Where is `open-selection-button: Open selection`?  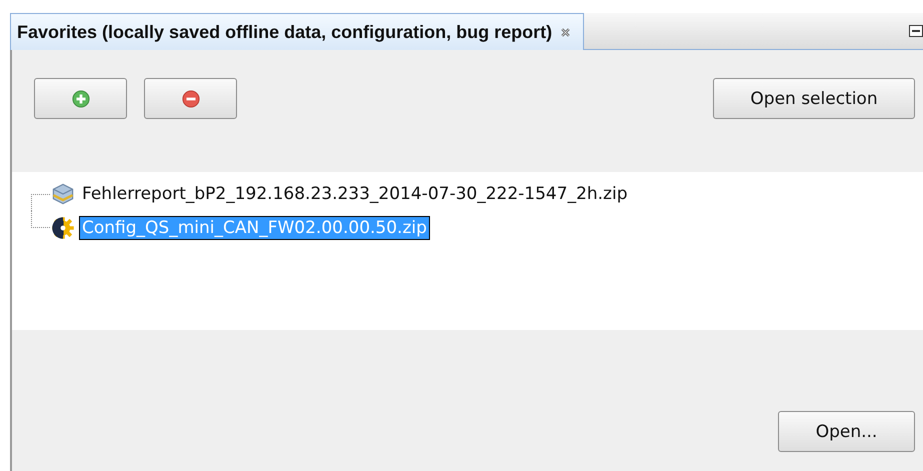 open-selection-button: Open selection is located at coordinates (814, 98).